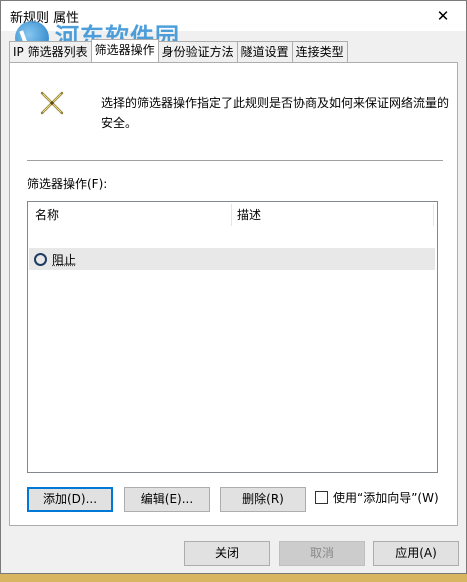 The image size is (467, 582). I want to click on list-item-block: 阻止, so click(232, 259).